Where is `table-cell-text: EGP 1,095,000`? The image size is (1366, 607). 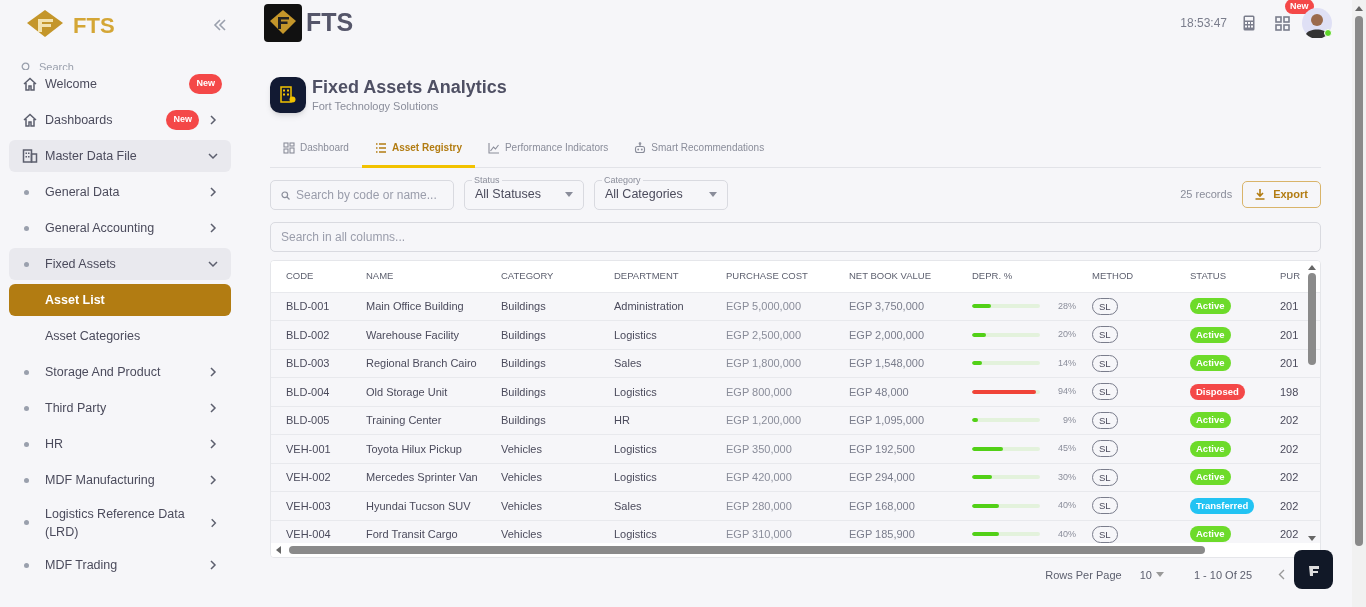
table-cell-text: EGP 1,095,000 is located at coordinates (887, 420).